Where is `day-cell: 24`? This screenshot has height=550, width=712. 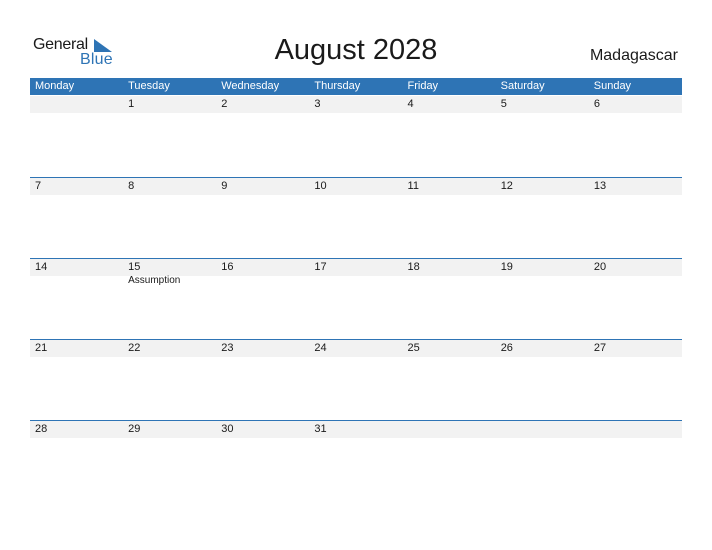
day-cell: 24 is located at coordinates (355, 380).